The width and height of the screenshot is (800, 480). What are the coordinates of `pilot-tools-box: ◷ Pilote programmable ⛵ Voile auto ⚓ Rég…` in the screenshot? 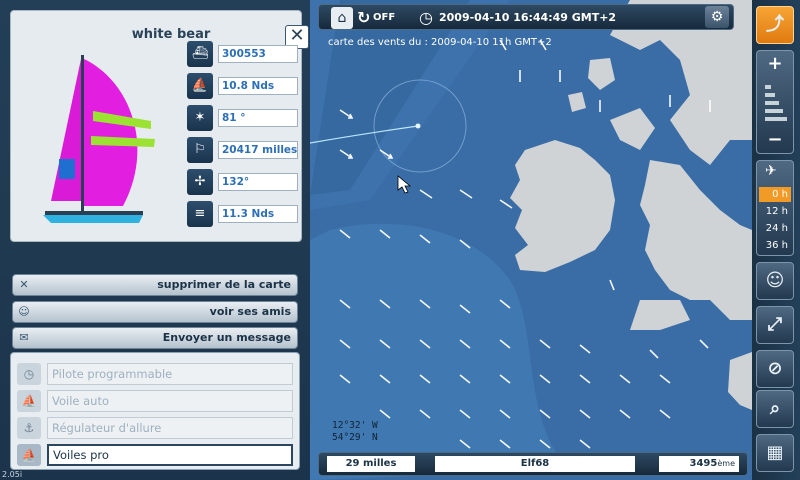 It's located at (155, 411).